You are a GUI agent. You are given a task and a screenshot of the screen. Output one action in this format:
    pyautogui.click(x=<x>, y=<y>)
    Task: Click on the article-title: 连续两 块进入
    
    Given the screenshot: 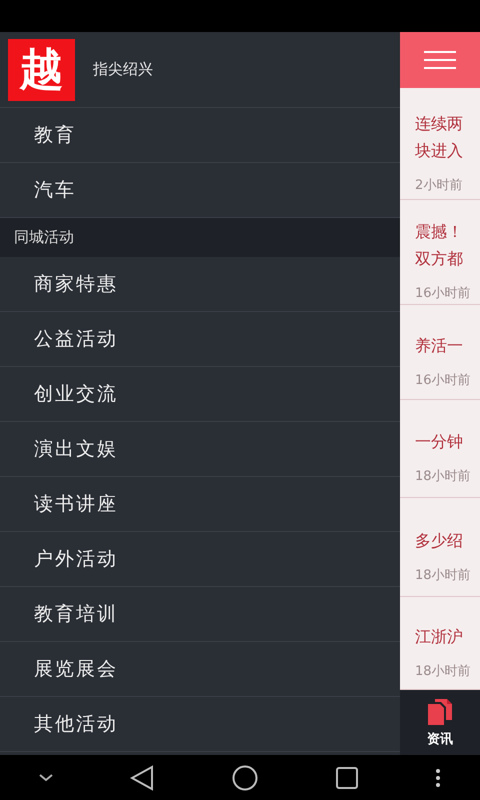 What is the action you would take?
    pyautogui.click(x=447, y=137)
    